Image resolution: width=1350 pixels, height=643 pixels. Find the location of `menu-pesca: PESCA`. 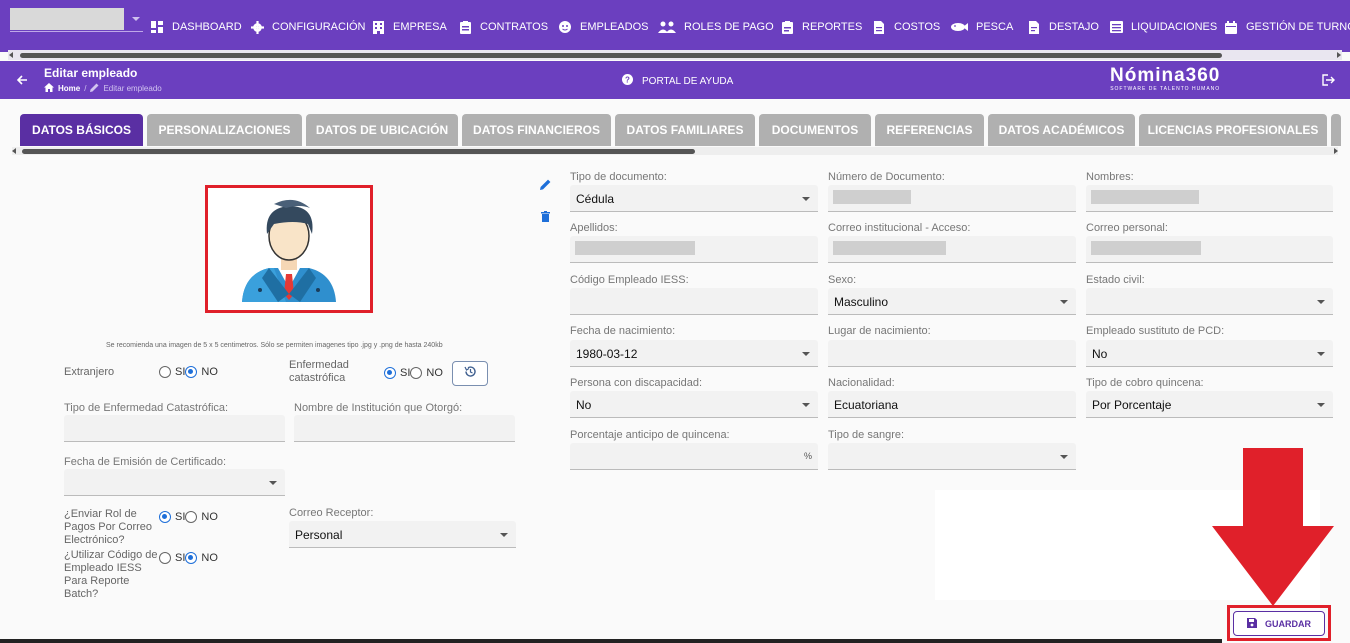

menu-pesca: PESCA is located at coordinates (982, 27).